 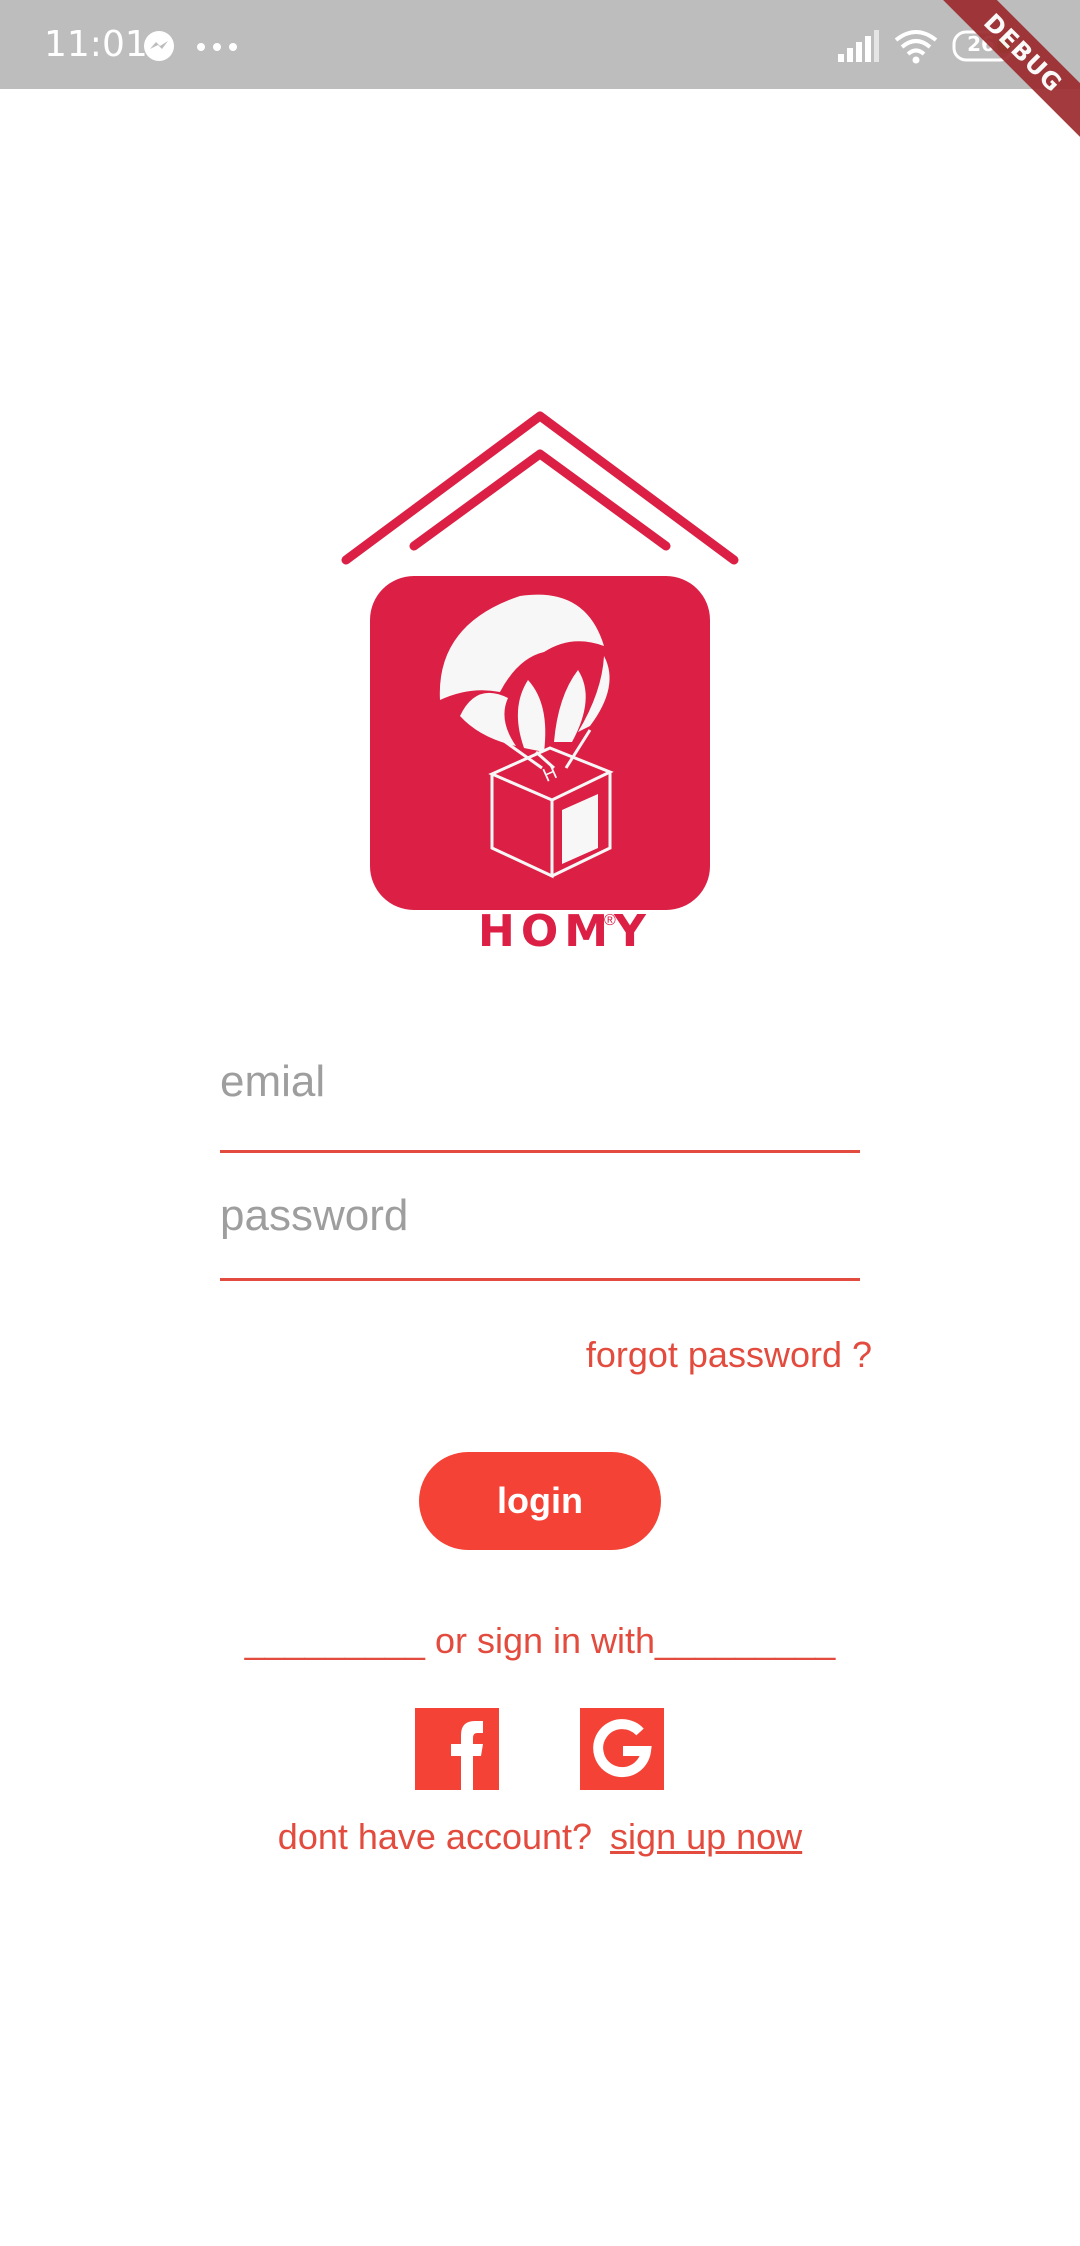 I want to click on google-button, so click(x=622, y=1749).